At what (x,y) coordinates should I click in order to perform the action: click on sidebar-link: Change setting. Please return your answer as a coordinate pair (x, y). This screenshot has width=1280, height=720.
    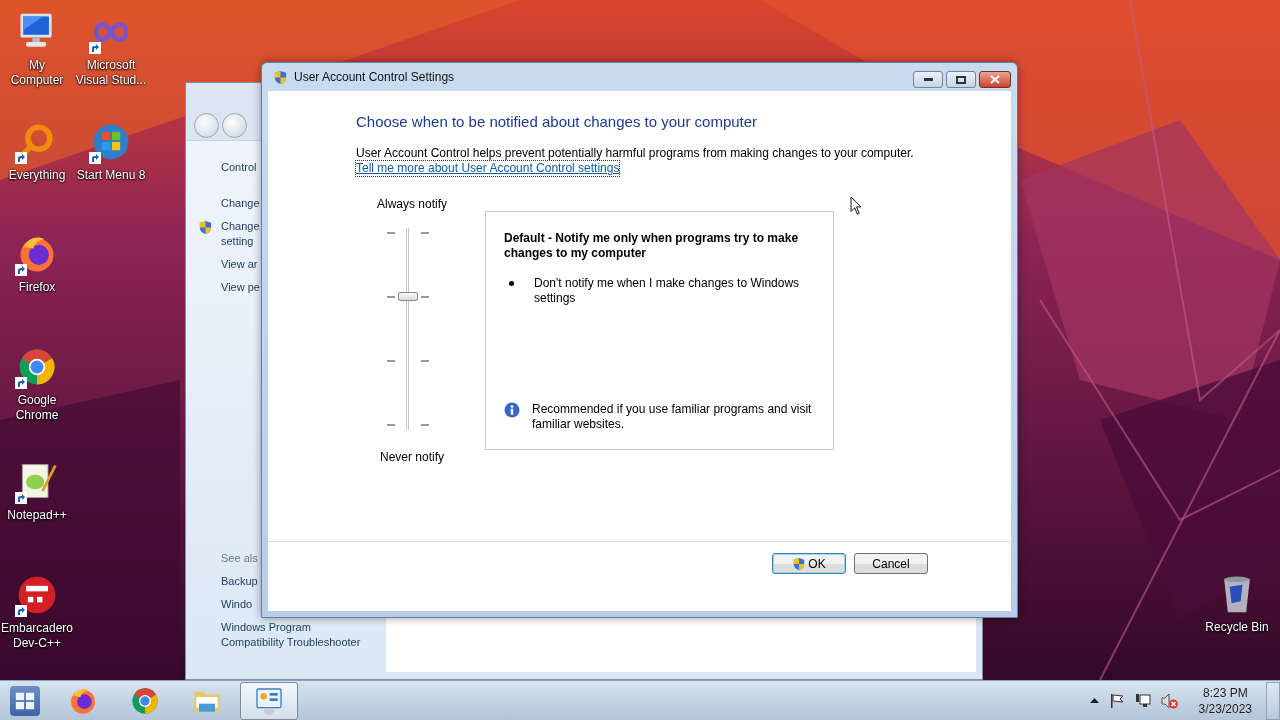
    Looking at the image, I should click on (240, 234).